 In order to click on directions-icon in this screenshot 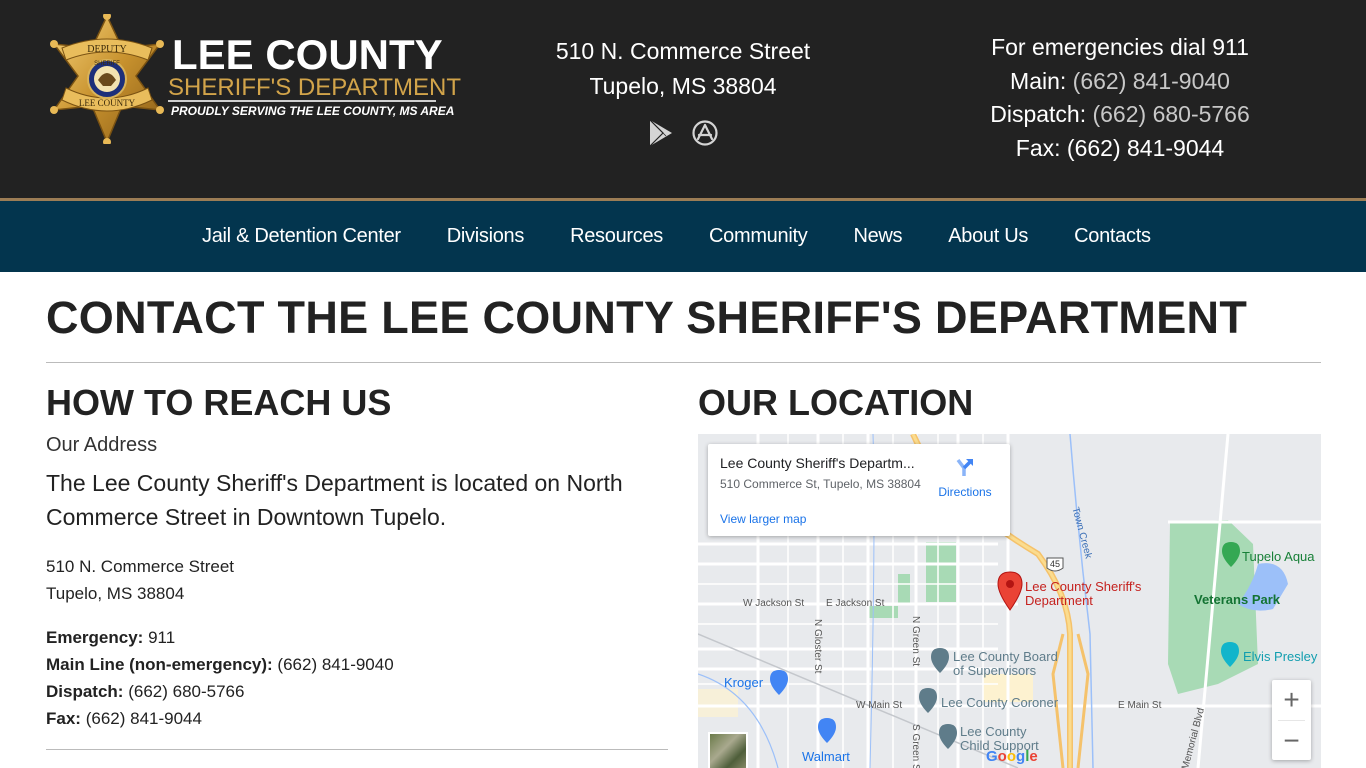, I will do `click(964, 467)`.